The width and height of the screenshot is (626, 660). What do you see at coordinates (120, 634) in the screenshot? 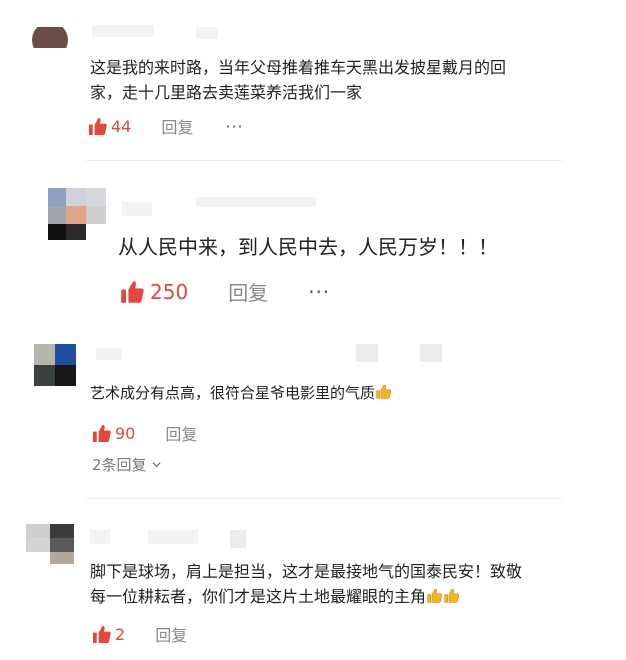
I see `like-count: 2` at bounding box center [120, 634].